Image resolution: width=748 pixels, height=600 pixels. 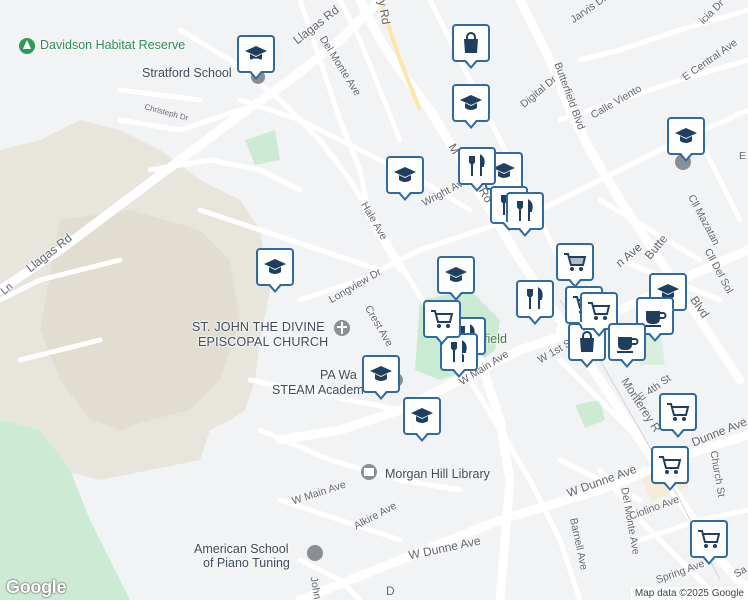 I want to click on coffee-cup-icon, so click(x=628, y=345).